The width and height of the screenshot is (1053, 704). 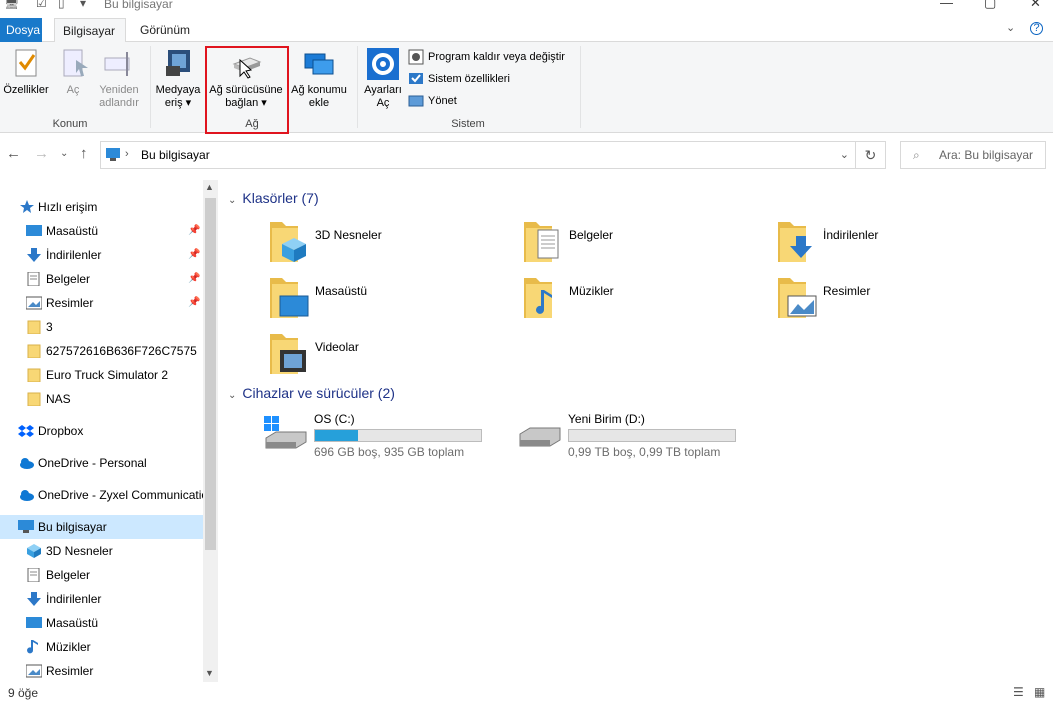 I want to click on media-access-button: Medyaya eriş ▾, so click(x=178, y=78).